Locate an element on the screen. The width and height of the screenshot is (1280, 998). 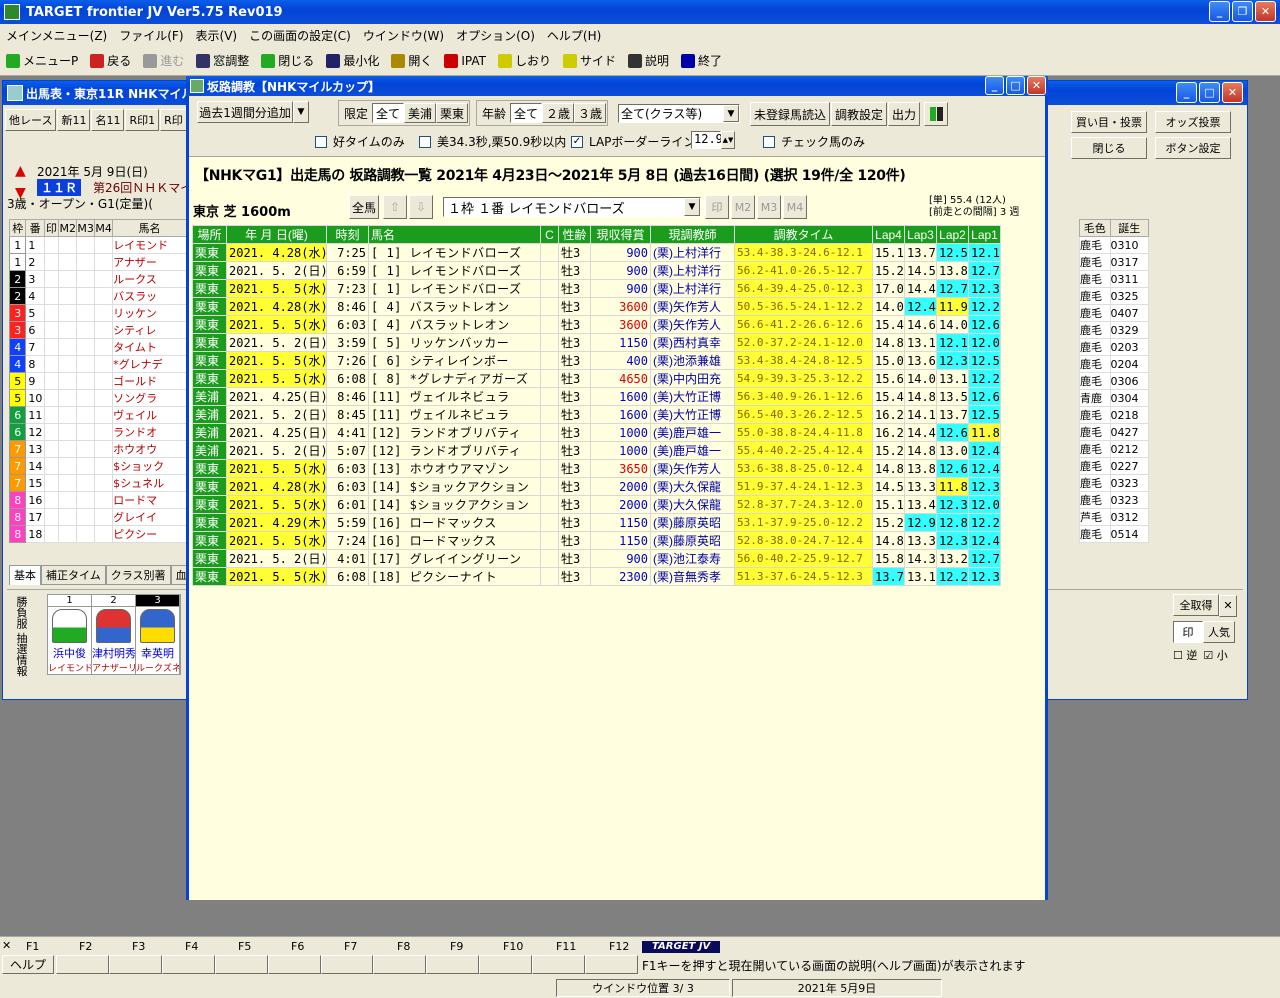
horse-name-cell: [ 5] リッケンバッカー is located at coordinates (454, 342).